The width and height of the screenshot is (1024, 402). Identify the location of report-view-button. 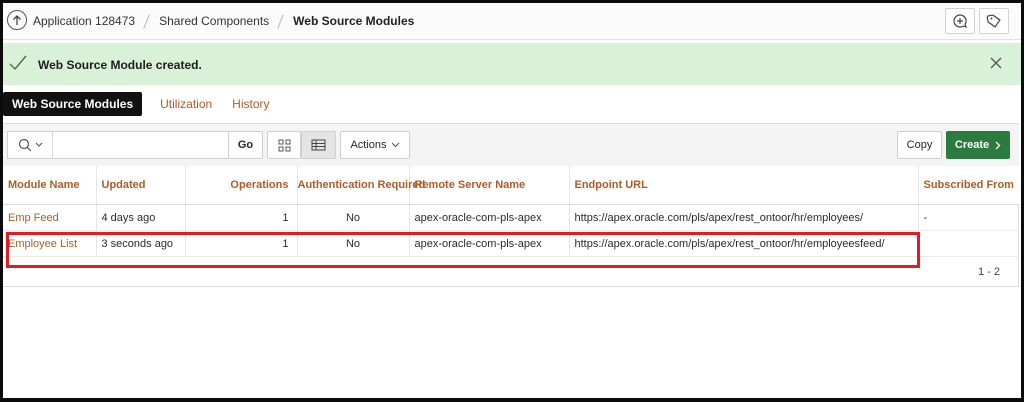
(318, 145).